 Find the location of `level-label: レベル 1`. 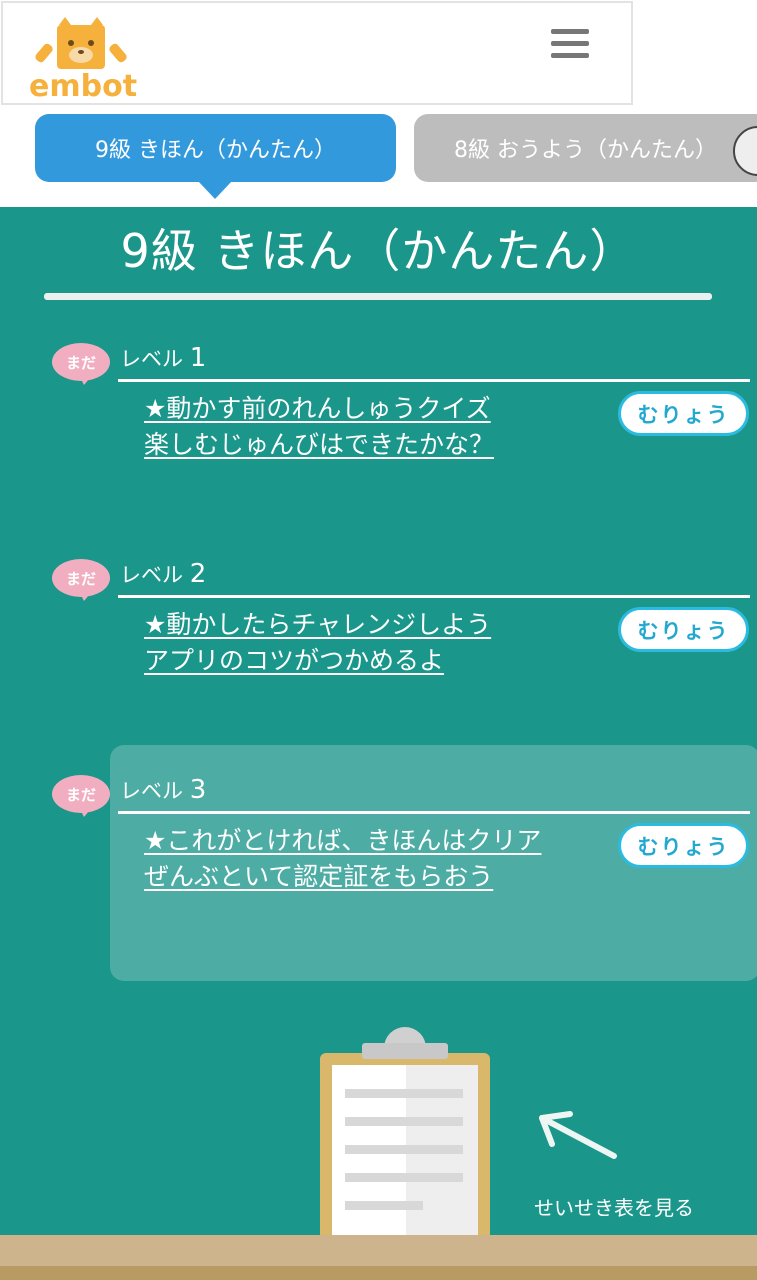

level-label: レベル 1 is located at coordinates (163, 358).